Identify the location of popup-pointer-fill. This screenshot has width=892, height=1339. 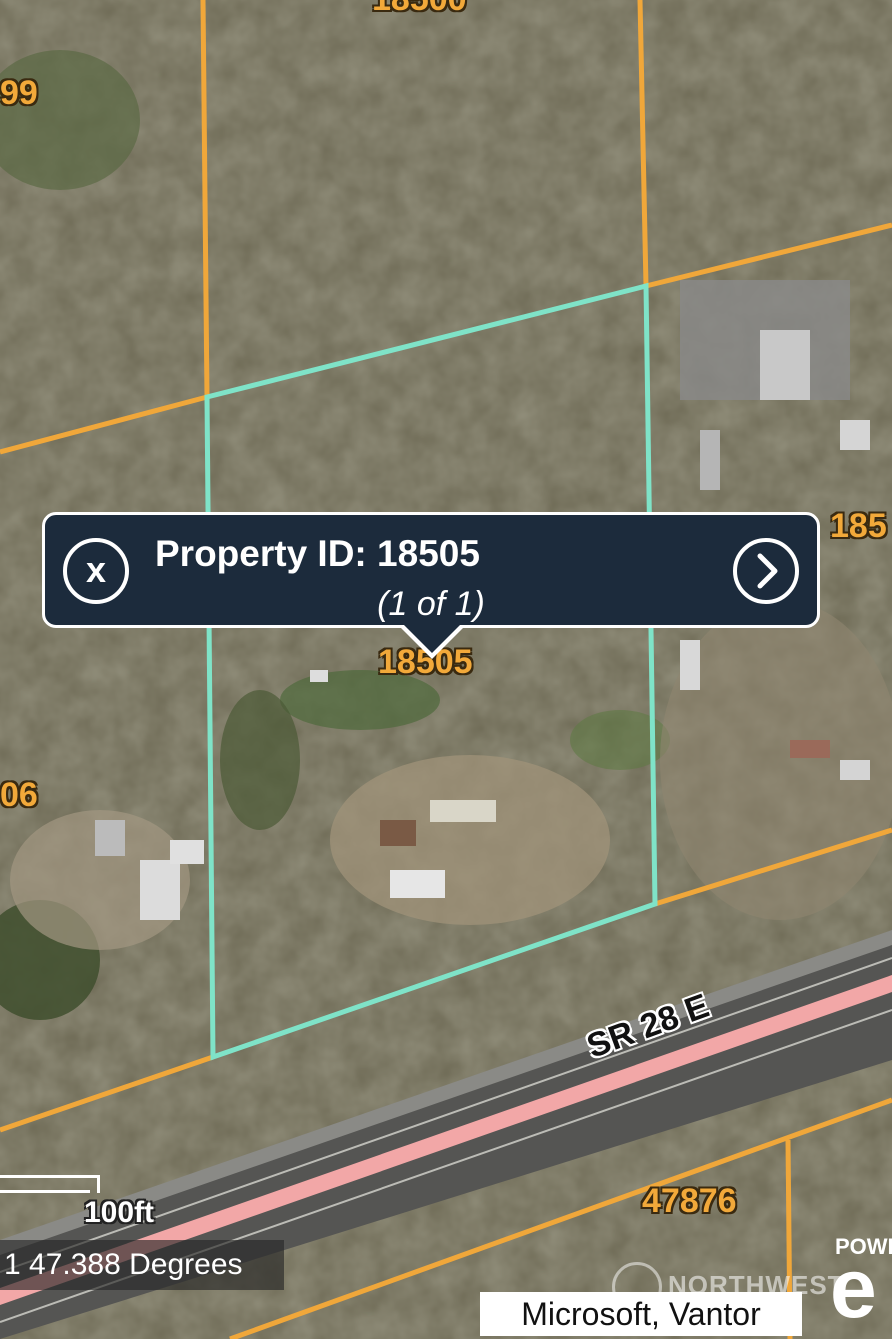
(432, 637).